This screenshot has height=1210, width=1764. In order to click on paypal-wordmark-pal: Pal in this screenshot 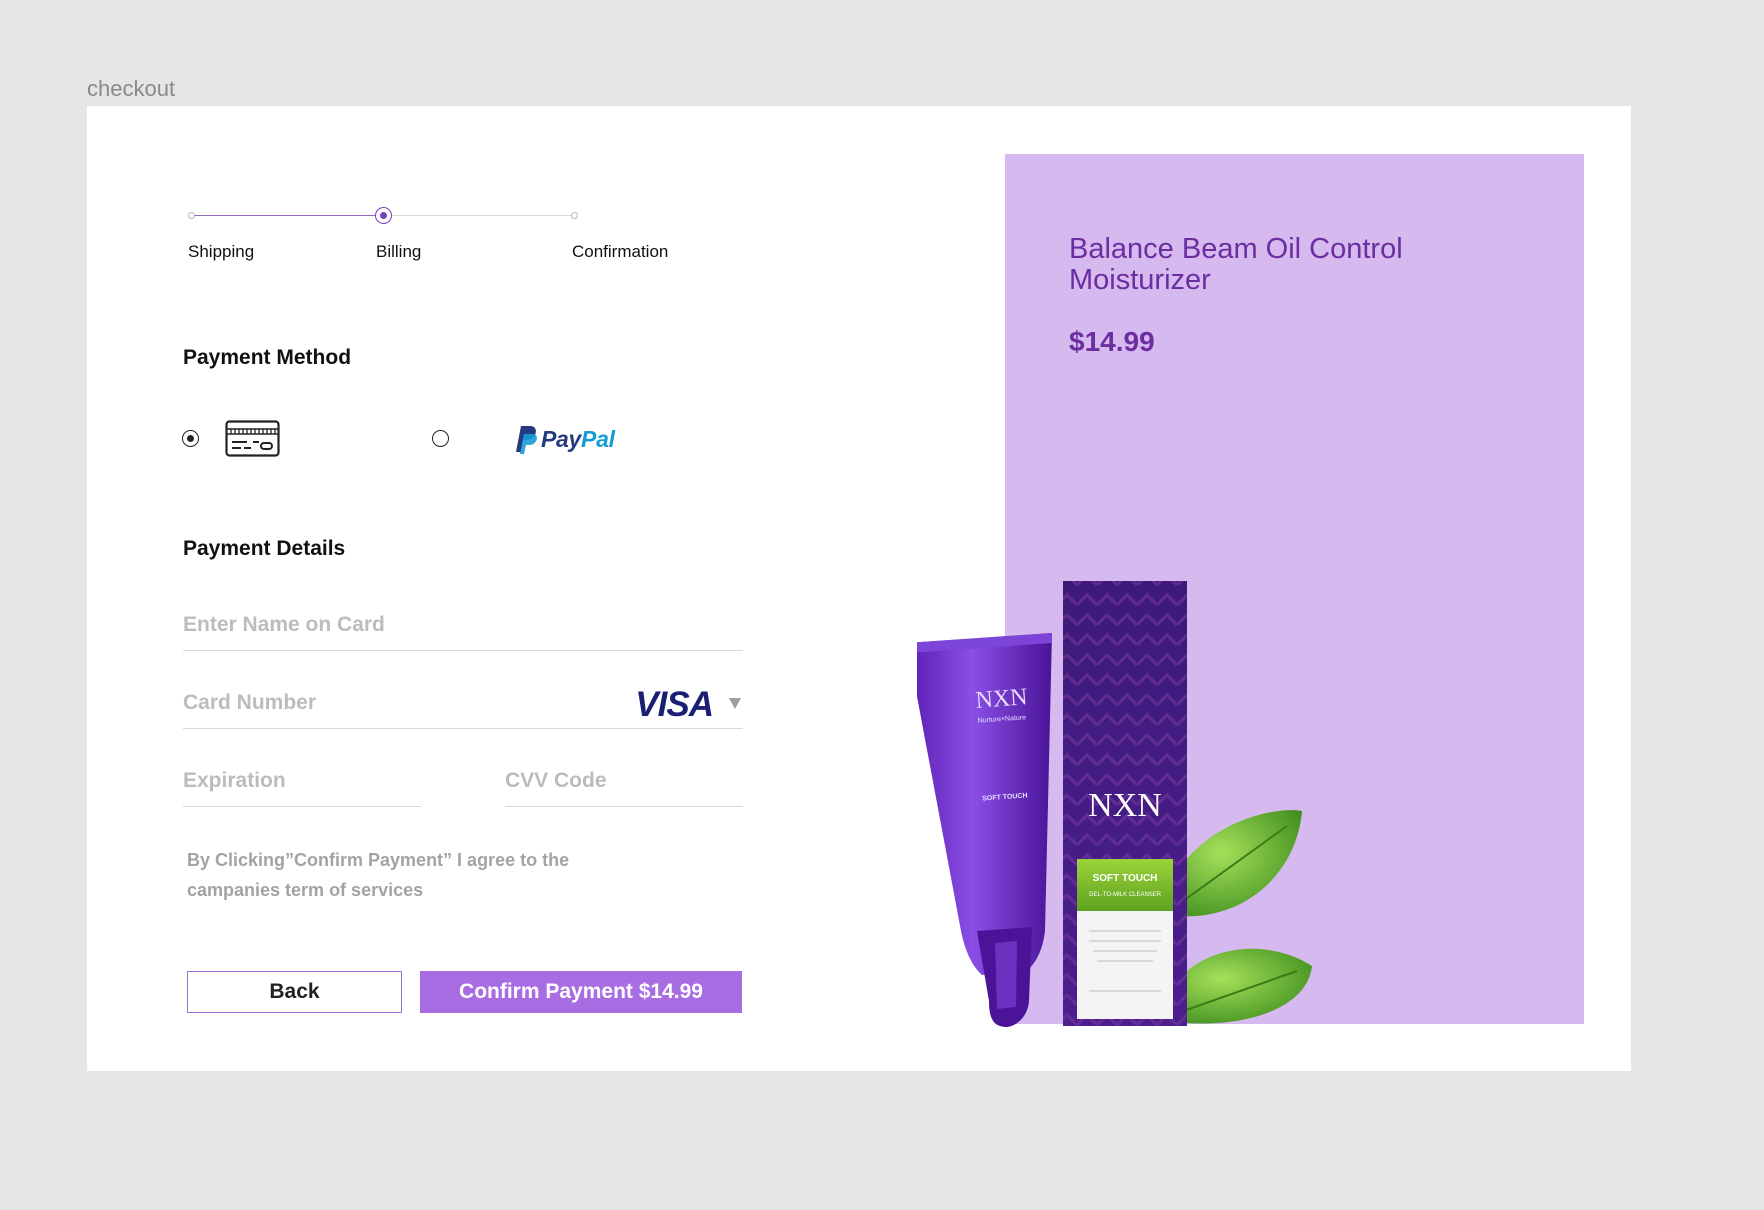, I will do `click(598, 438)`.